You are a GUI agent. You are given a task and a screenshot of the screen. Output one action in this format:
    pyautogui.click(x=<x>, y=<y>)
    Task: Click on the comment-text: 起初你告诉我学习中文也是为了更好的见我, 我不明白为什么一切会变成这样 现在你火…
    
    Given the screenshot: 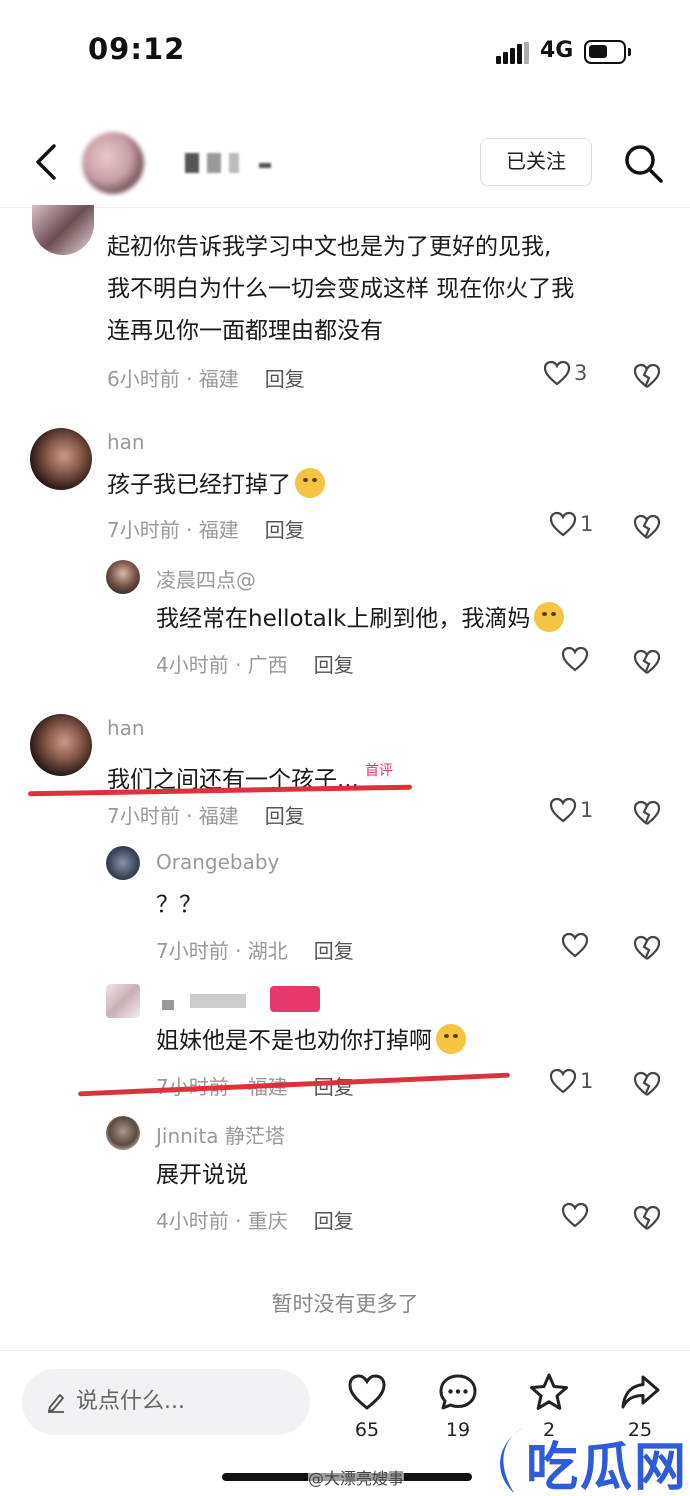 What is the action you would take?
    pyautogui.click(x=341, y=289)
    